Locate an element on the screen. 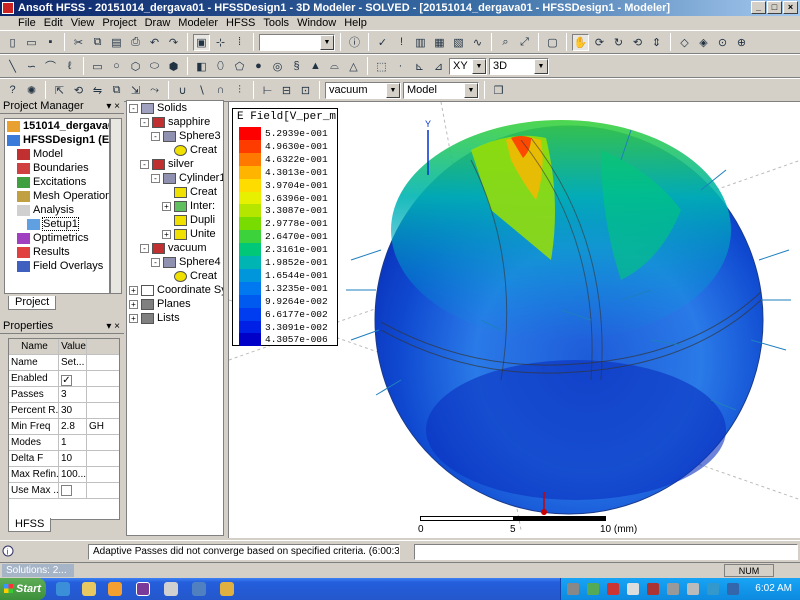 Image resolution: width=800 pixels, height=600 pixels. draw-sphere-icon: ● is located at coordinates (258, 66).